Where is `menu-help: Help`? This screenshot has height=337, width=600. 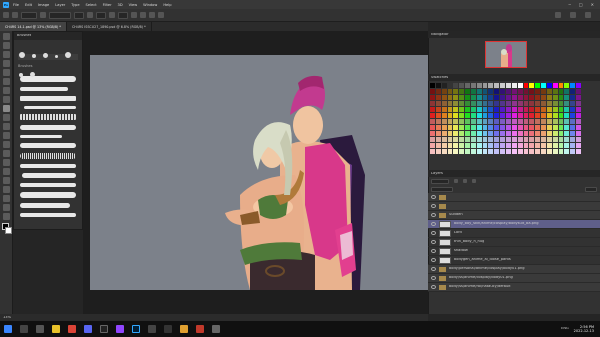 menu-help: Help is located at coordinates (167, 5).